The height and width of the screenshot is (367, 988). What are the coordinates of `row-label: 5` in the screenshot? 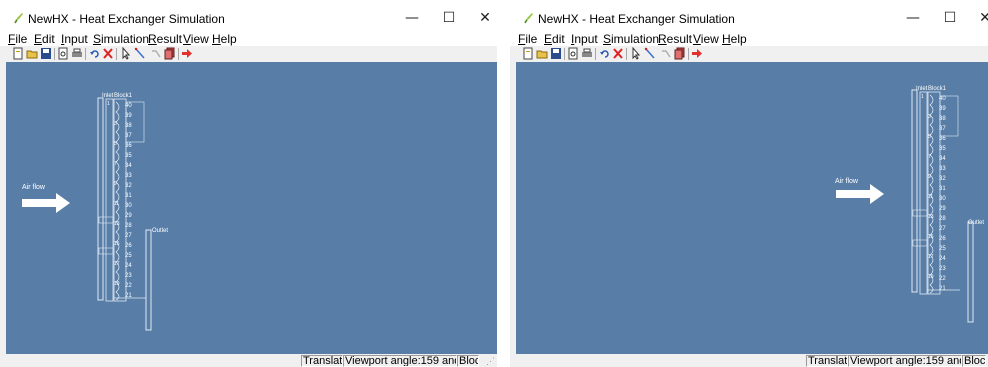 It's located at (115, 144).